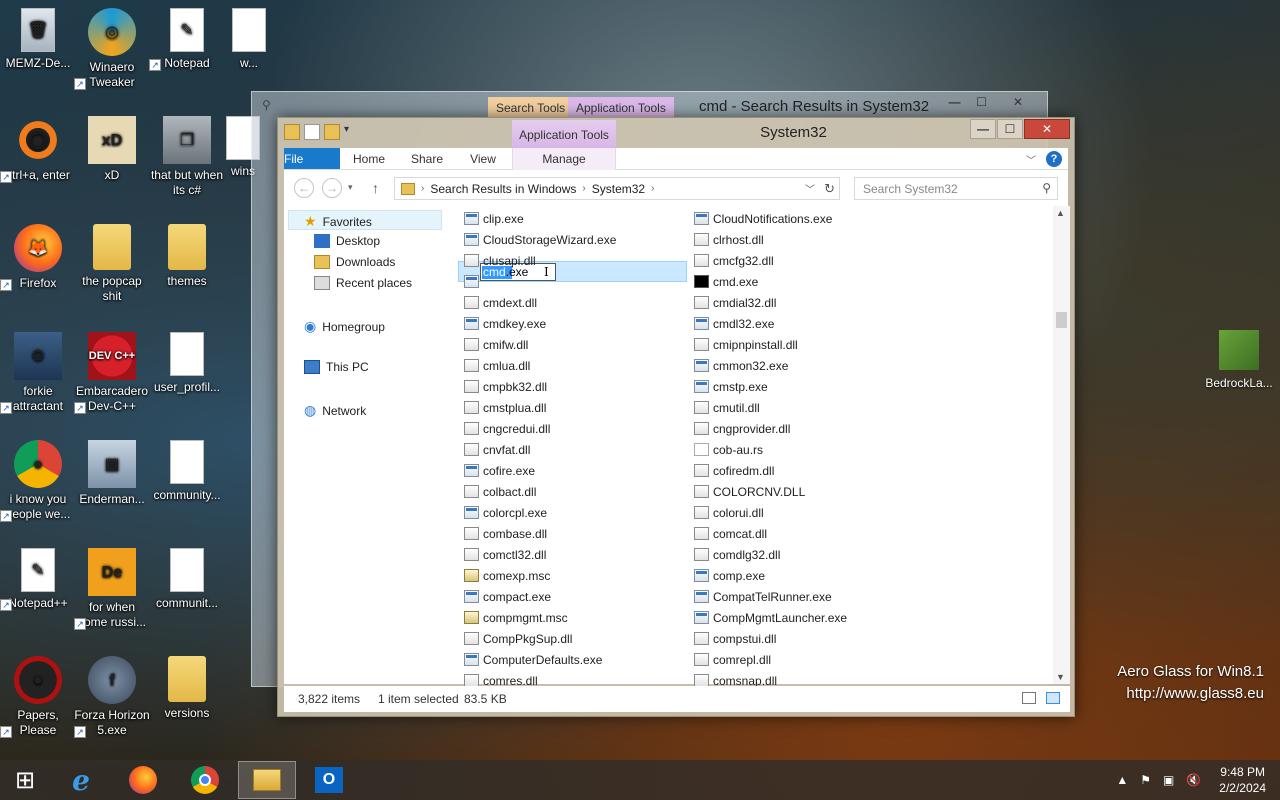 The width and height of the screenshot is (1280, 800). What do you see at coordinates (500, 302) in the screenshot?
I see `file-item: cmdext.dll` at bounding box center [500, 302].